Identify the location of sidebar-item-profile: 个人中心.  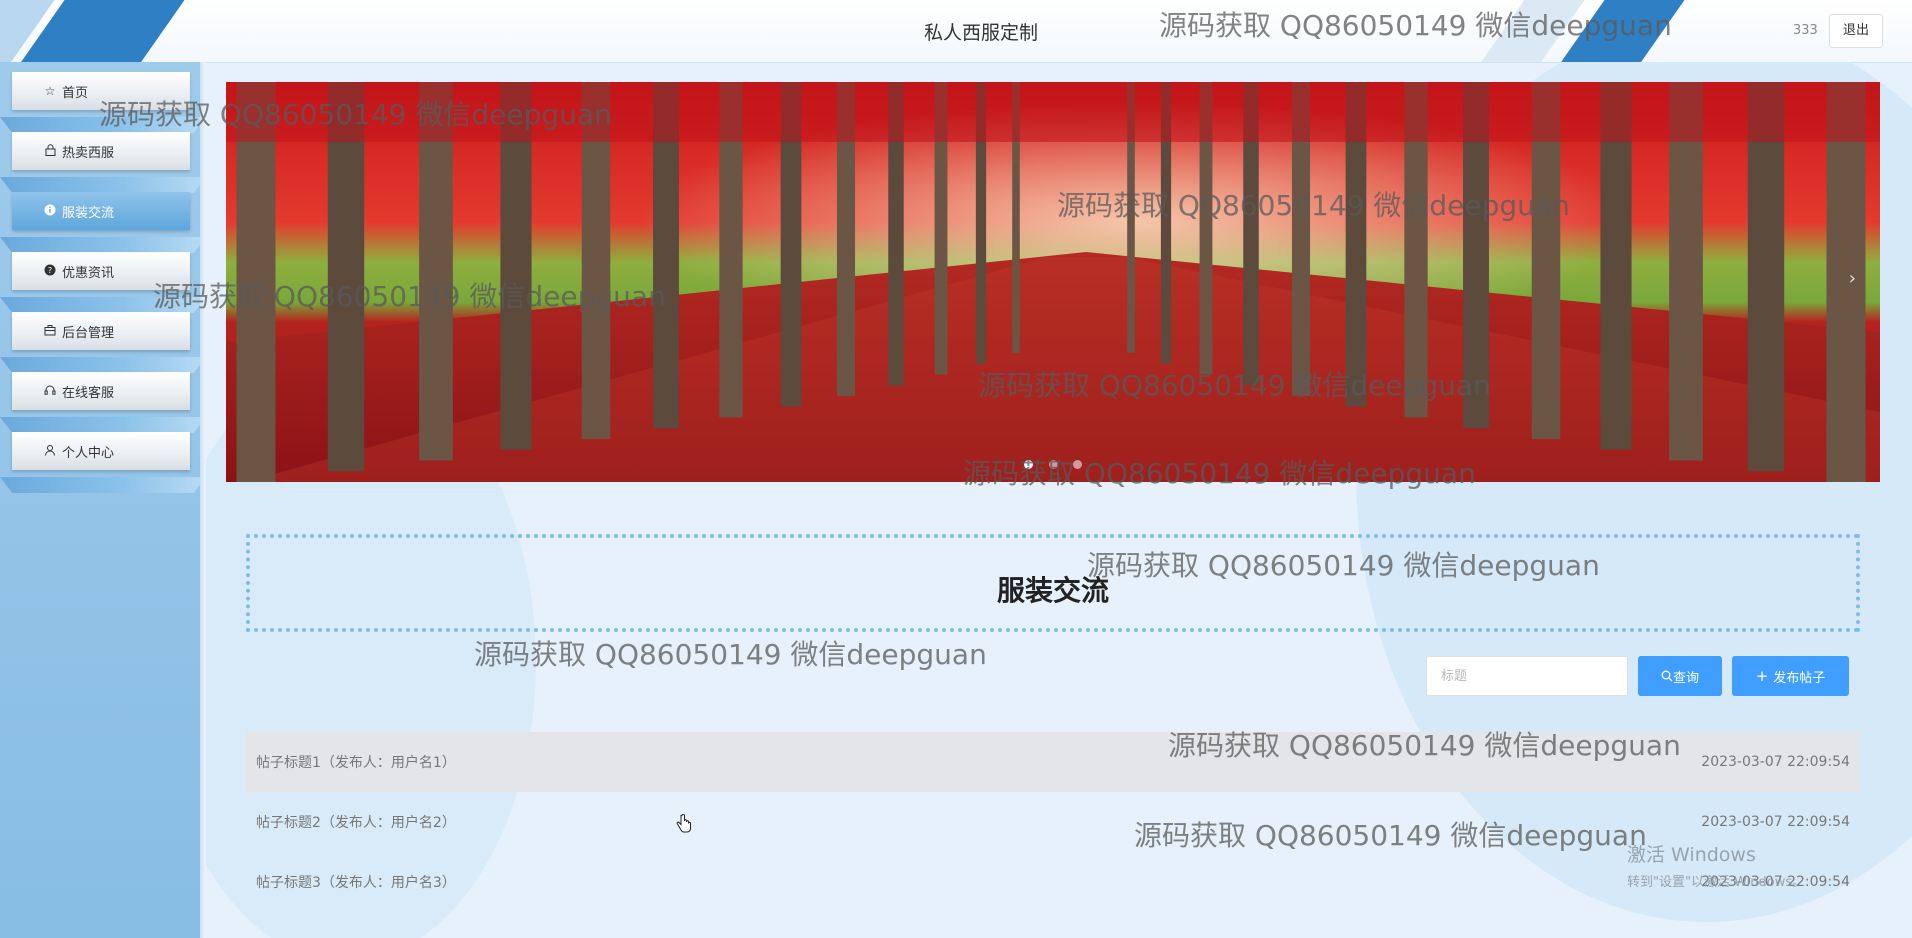
(101, 451).